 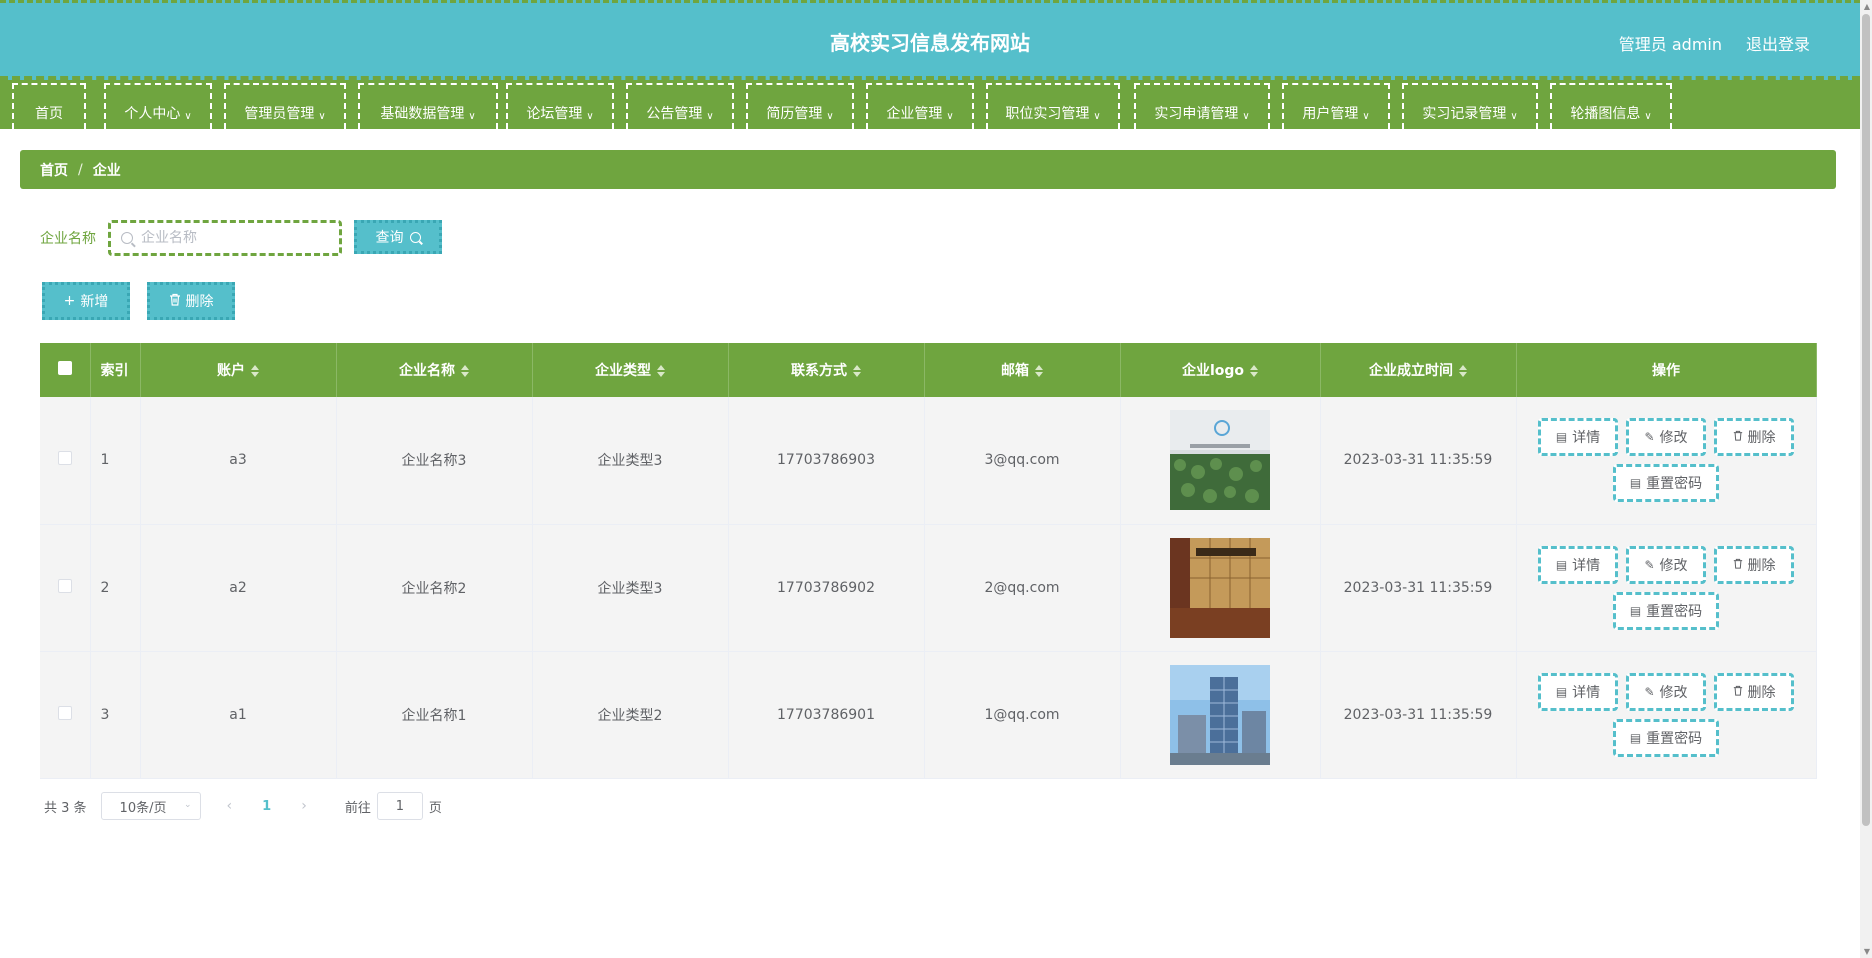 What do you see at coordinates (1867, 6) in the screenshot?
I see `scroll-up-icon: ▲` at bounding box center [1867, 6].